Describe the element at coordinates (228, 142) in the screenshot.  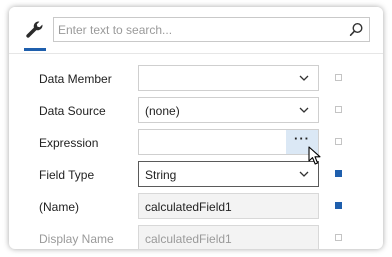
I see `expression-editor: ···` at that location.